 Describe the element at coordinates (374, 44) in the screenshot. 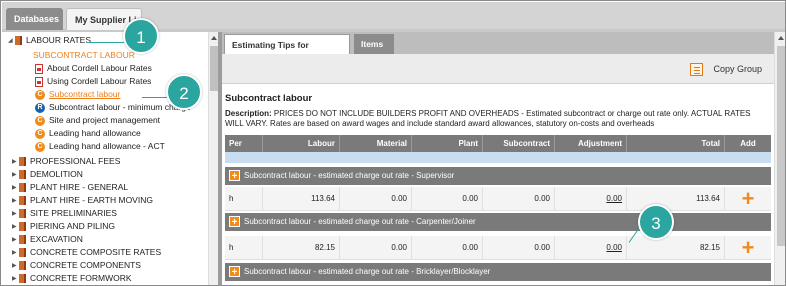

I see `tab-items: Items` at that location.